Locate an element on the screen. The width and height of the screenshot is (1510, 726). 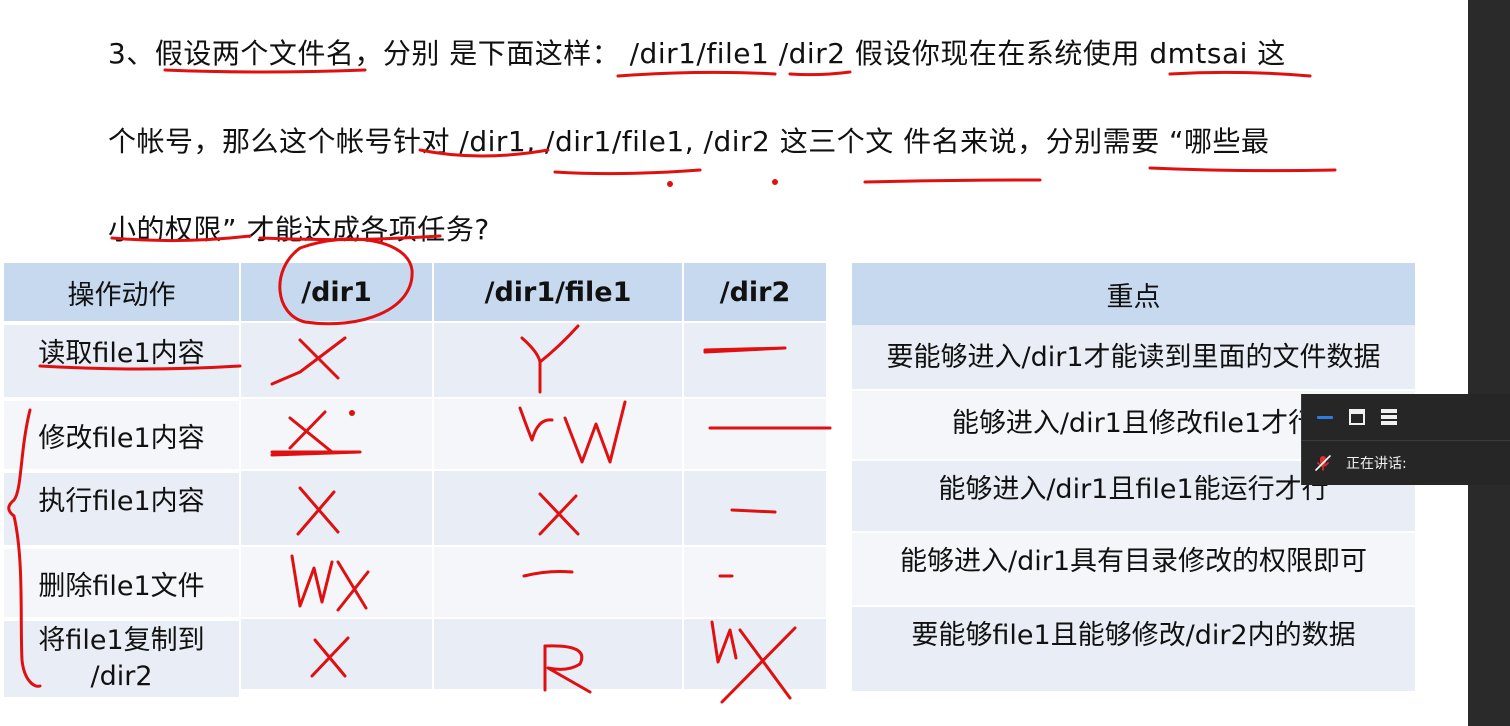
row-copy-dir1 is located at coordinates (336, 654).